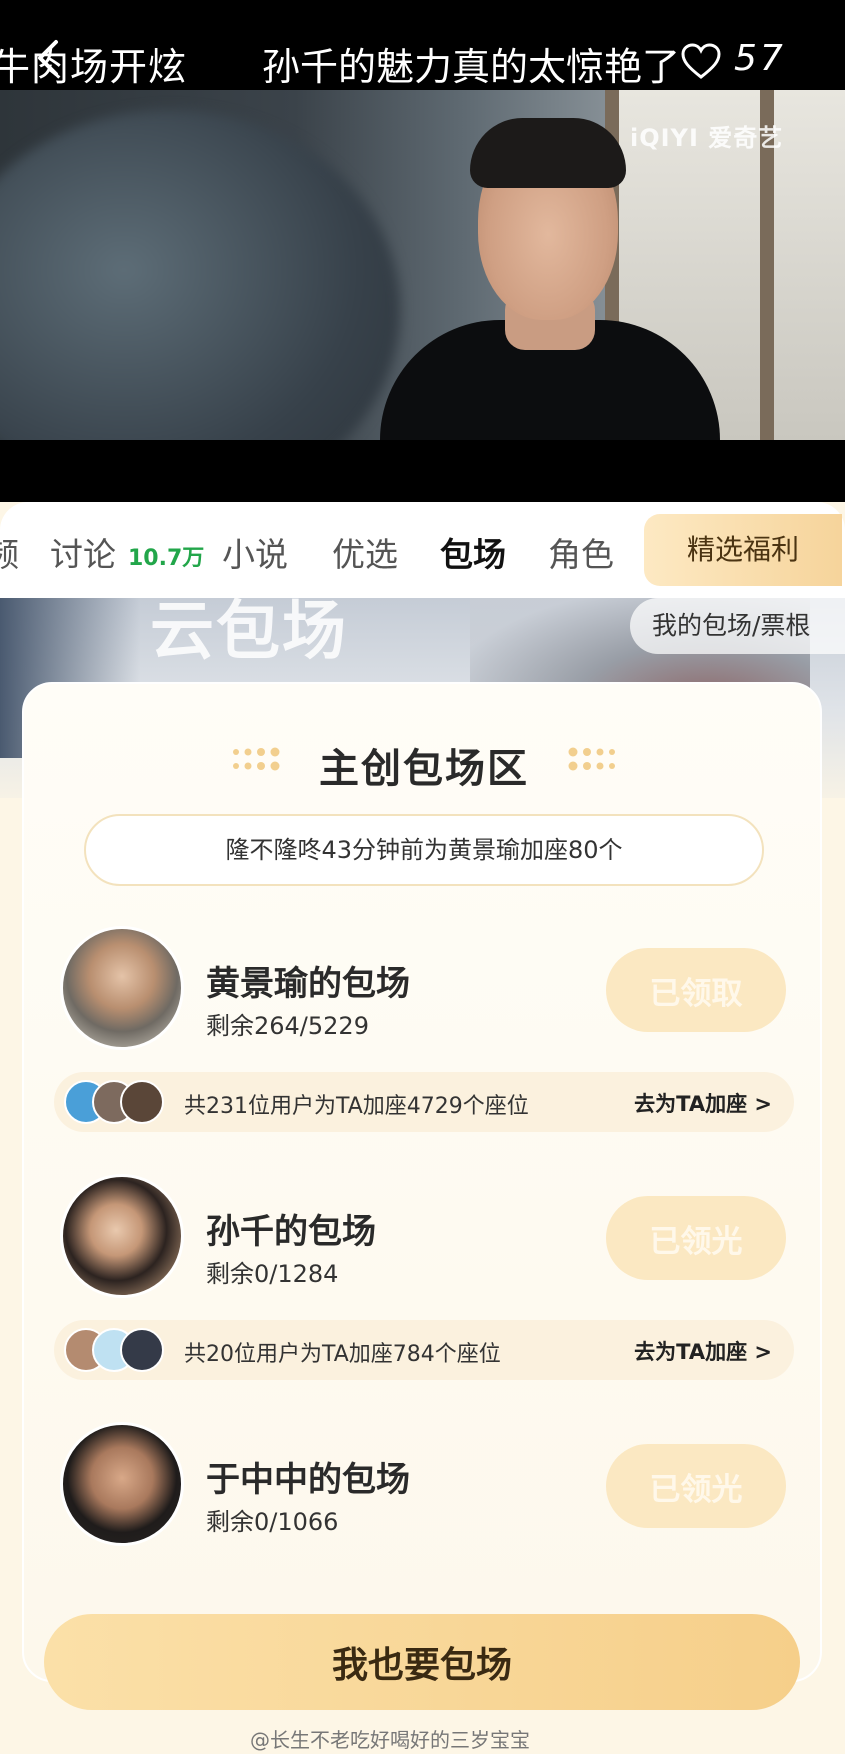  I want to click on video-top-bar: 牛肉场开炫 孙千的魅力真的太惊艳了 57, so click(422, 45).